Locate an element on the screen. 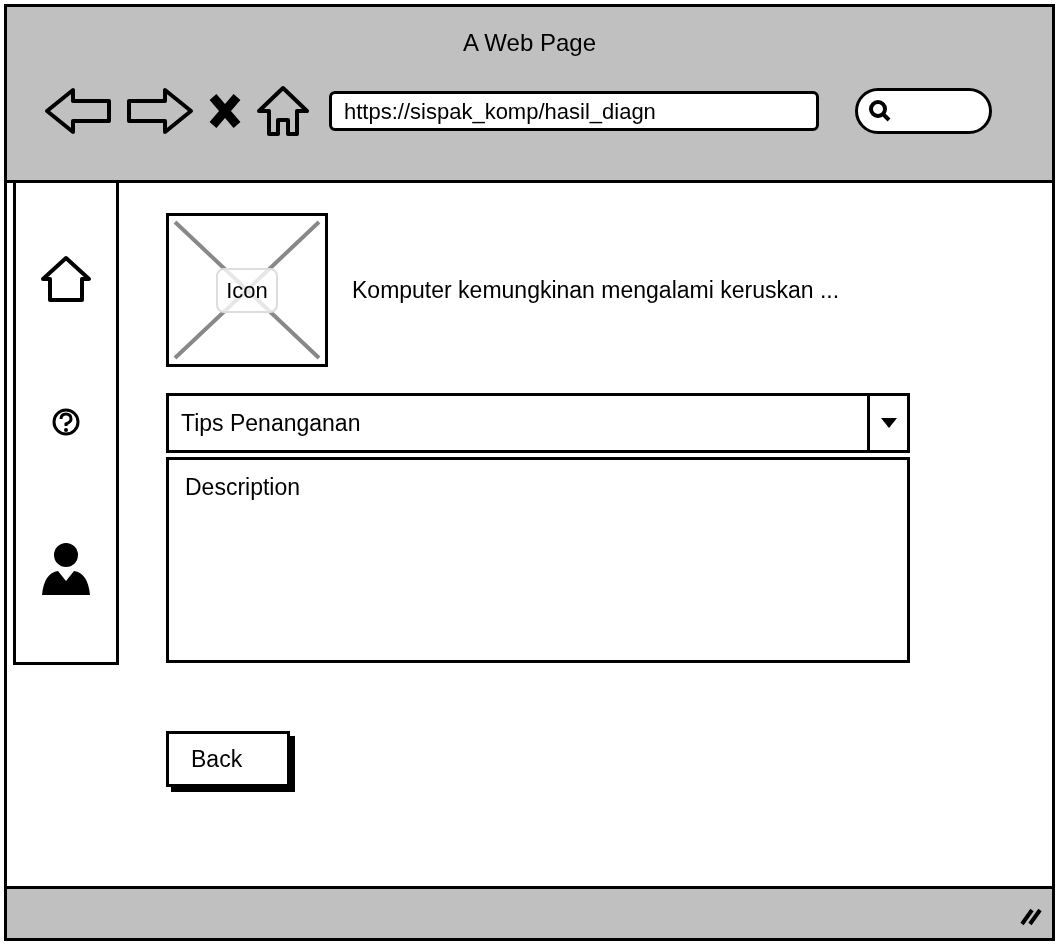  caret-icon is located at coordinates (888, 423).